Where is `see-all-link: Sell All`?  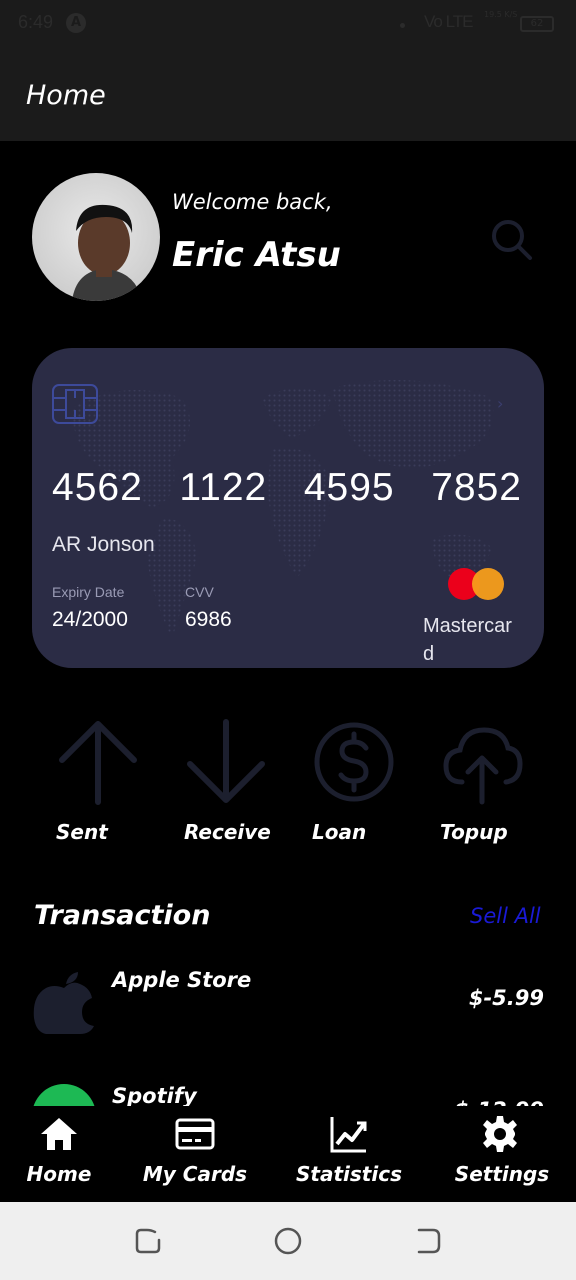
see-all-link: Sell All is located at coordinates (505, 916).